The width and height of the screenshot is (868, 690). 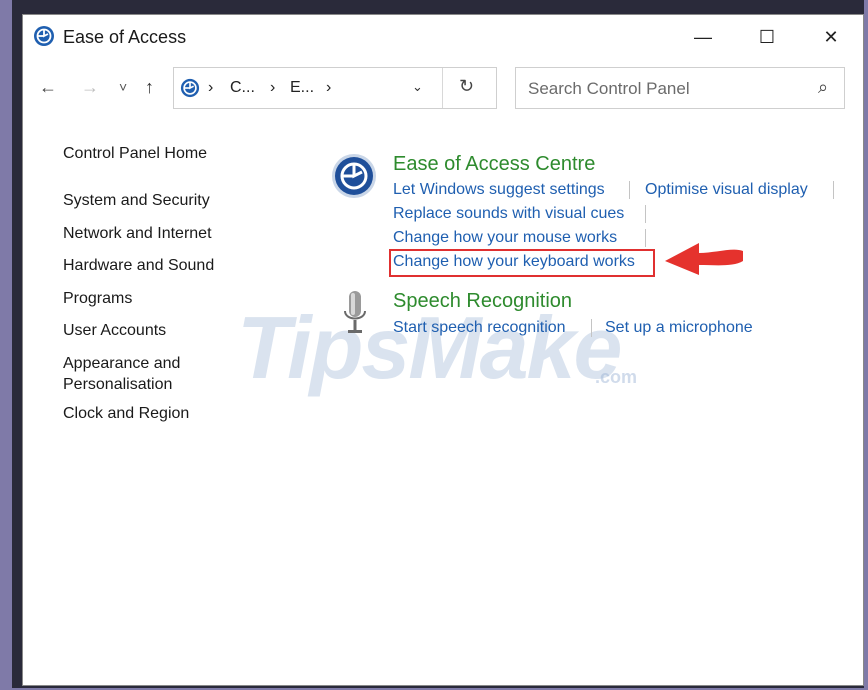 What do you see at coordinates (679, 328) in the screenshot?
I see `task-set-up-microphone: Set up a microphone` at bounding box center [679, 328].